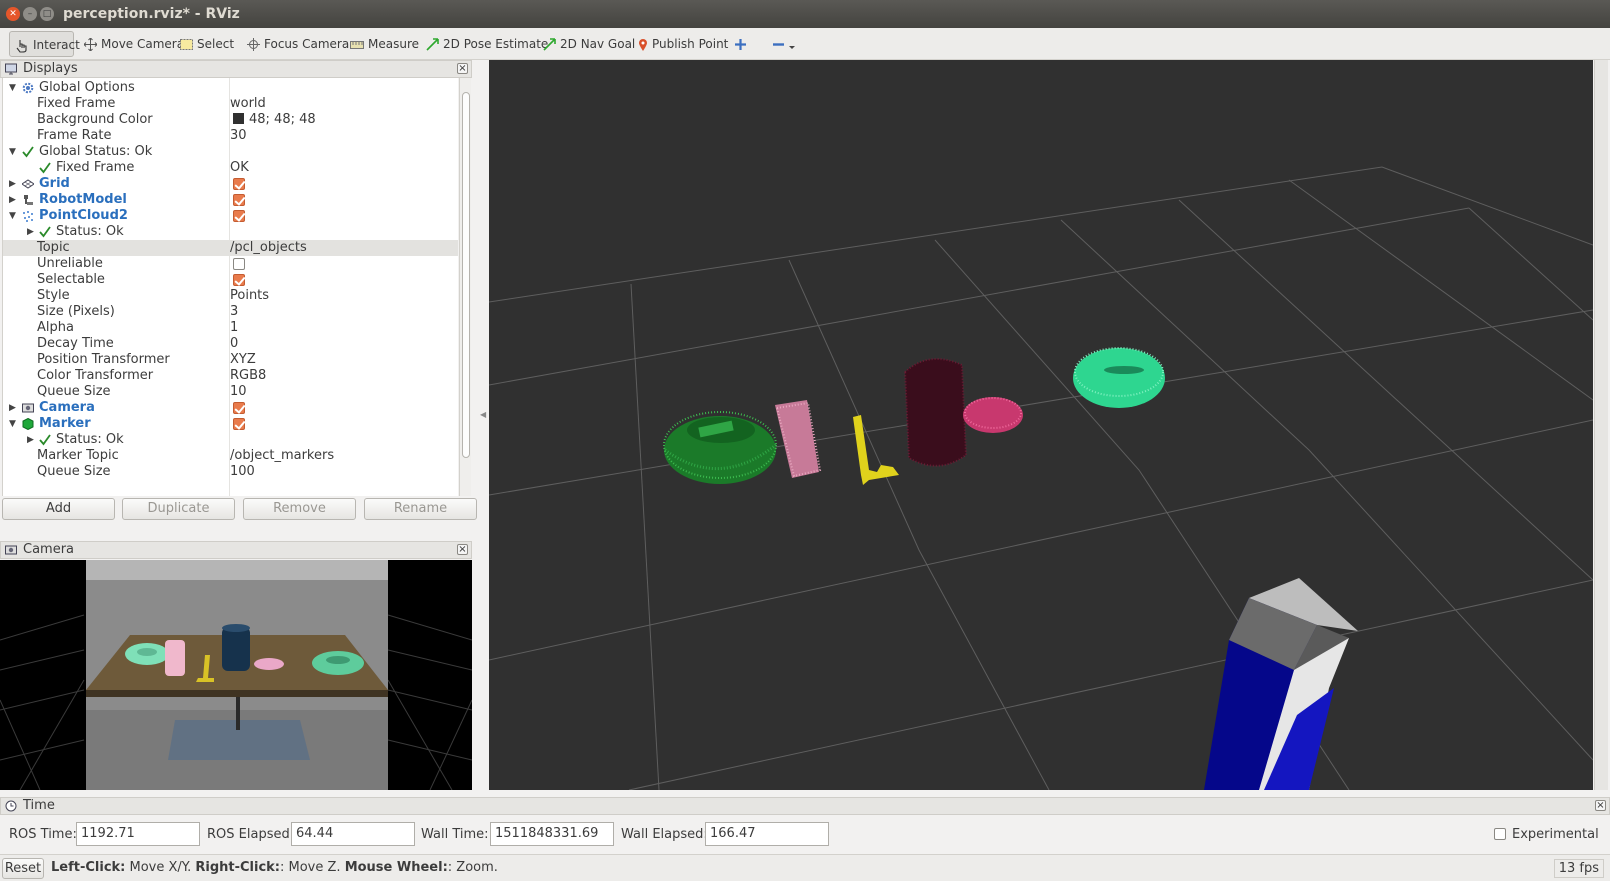 The height and width of the screenshot is (881, 1610). What do you see at coordinates (28, 216) in the screenshot?
I see `point-cloud-icon` at bounding box center [28, 216].